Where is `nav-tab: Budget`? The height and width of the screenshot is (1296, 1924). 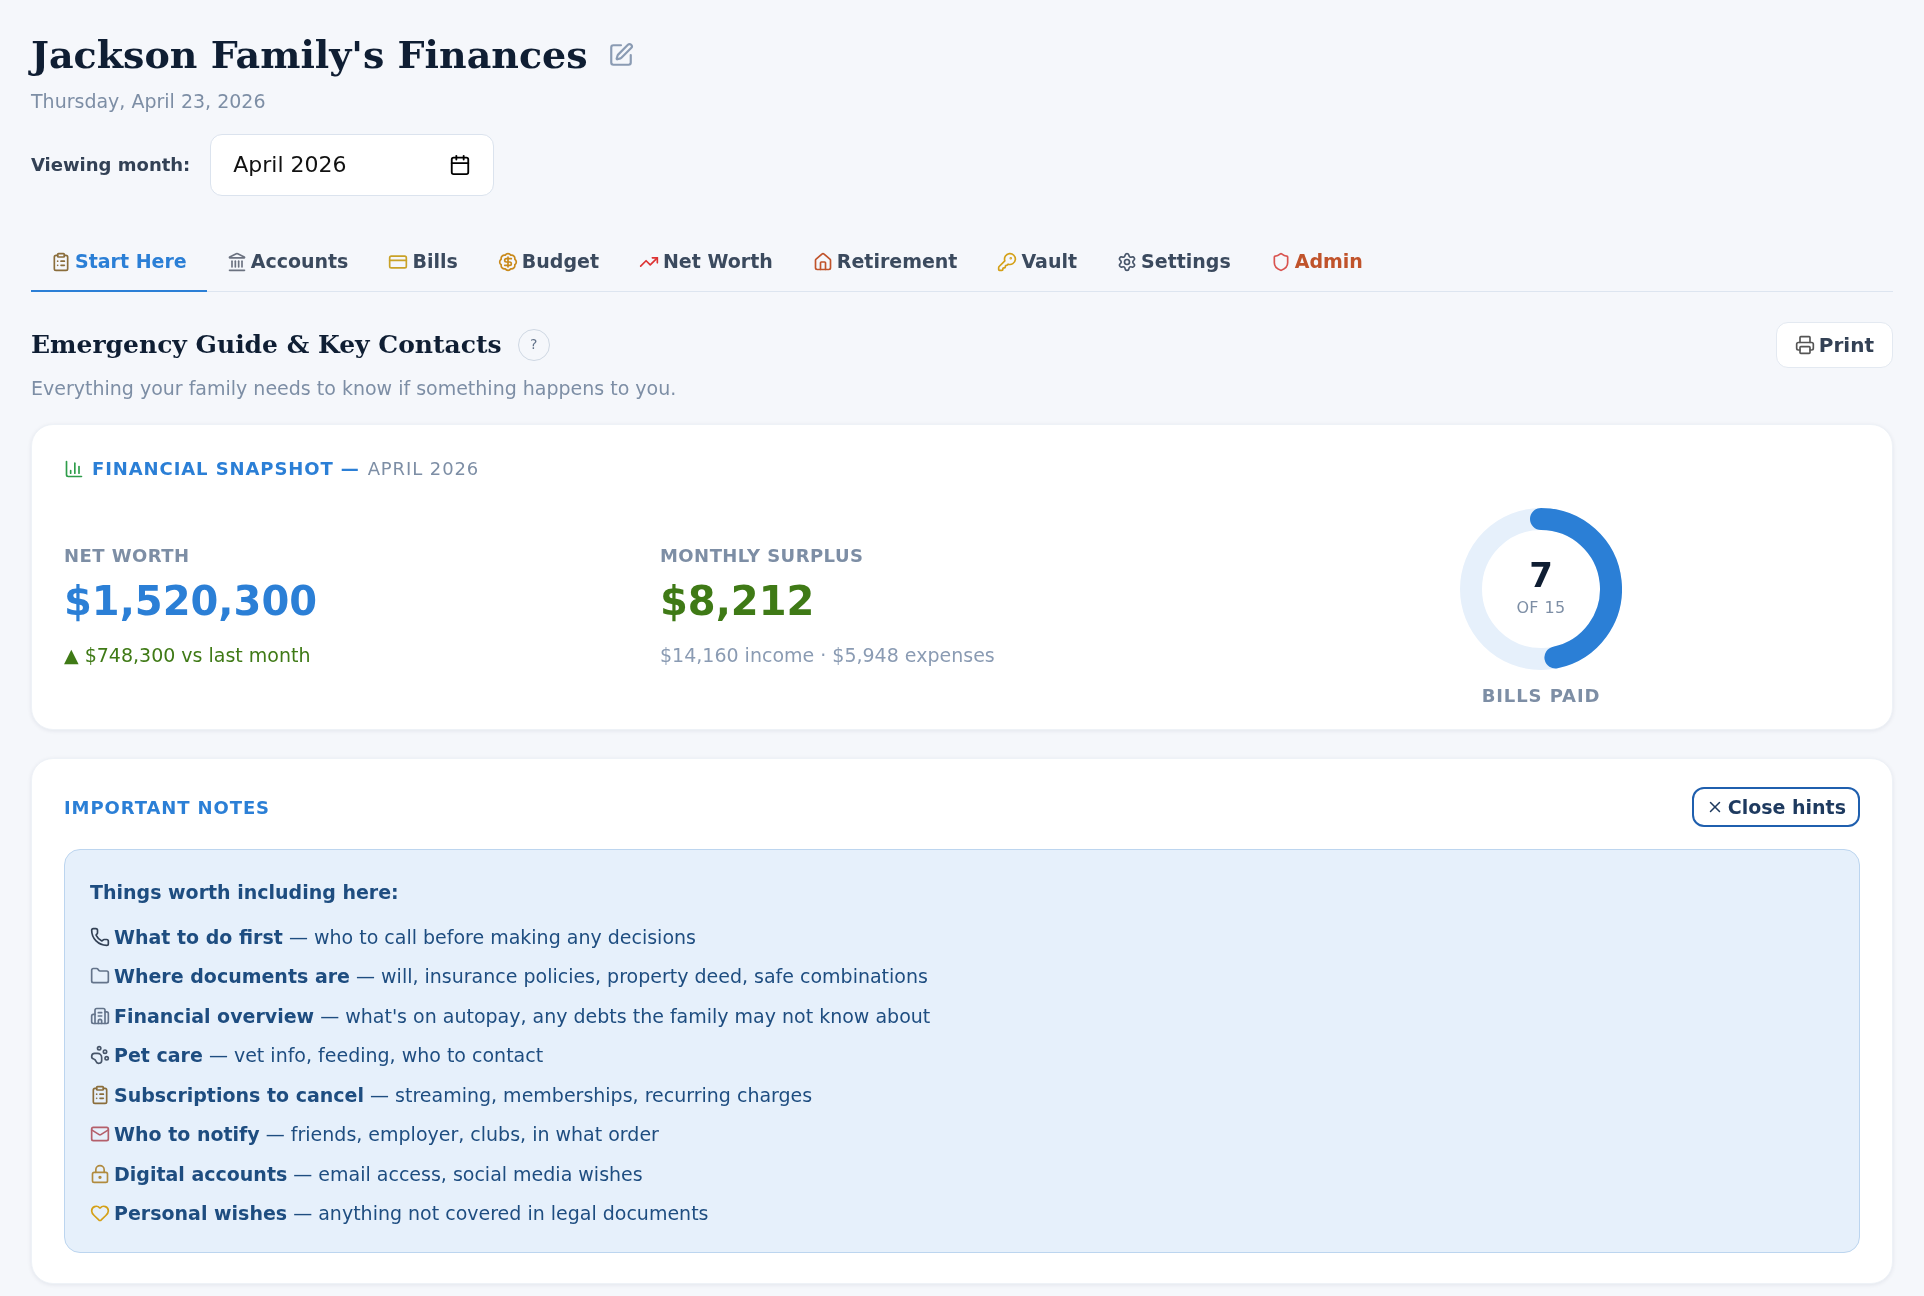 nav-tab: Budget is located at coordinates (548, 262).